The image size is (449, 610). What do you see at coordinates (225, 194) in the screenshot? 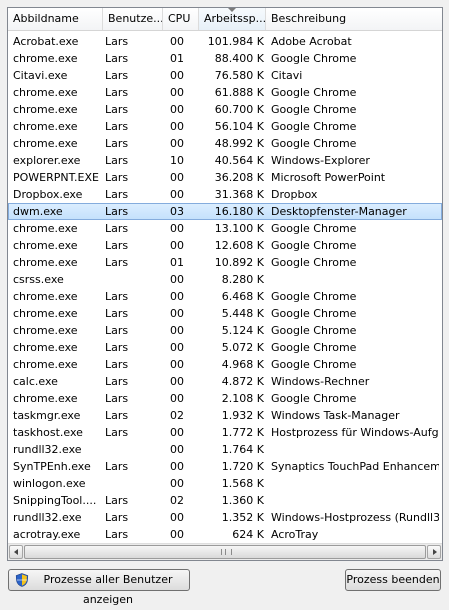
I see `table-row: Dropbox.exe Lars 00 31.368 K Dropbox` at bounding box center [225, 194].